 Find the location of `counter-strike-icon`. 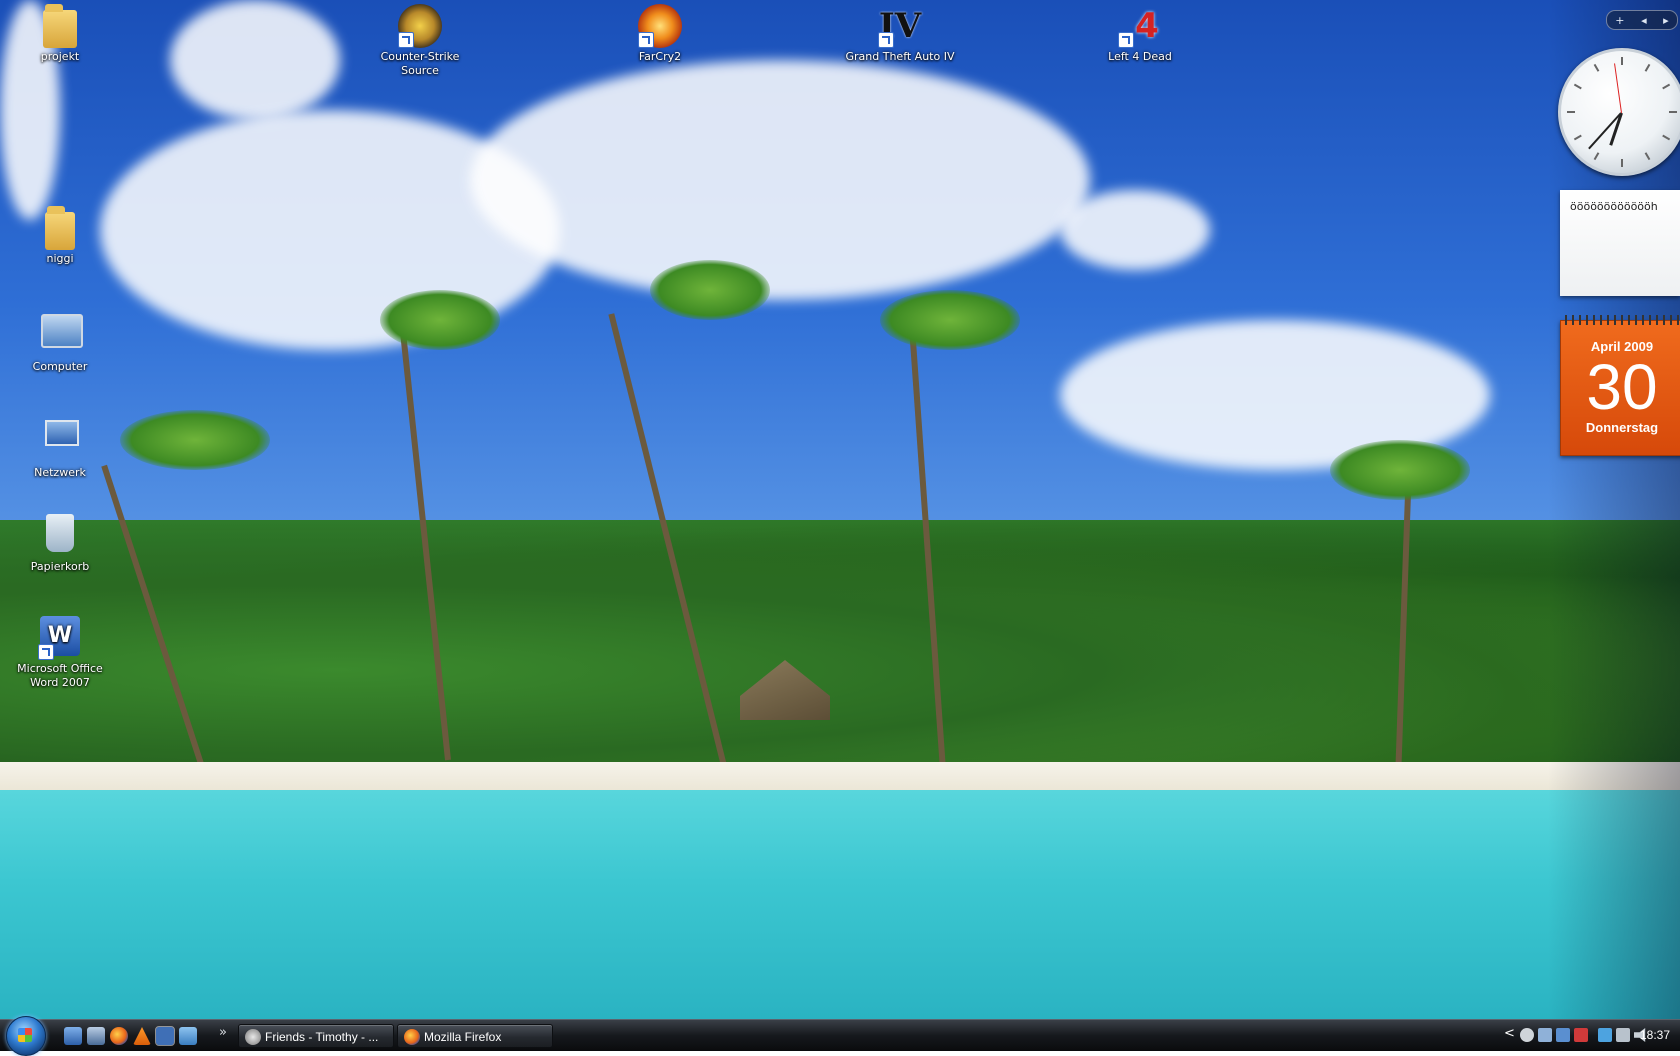

counter-strike-icon is located at coordinates (420, 26).